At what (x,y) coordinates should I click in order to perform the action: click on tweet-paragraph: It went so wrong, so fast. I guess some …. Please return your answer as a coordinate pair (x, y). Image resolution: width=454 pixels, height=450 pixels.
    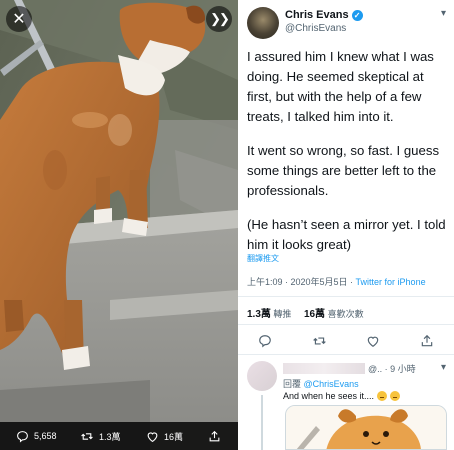
    Looking at the image, I should click on (343, 170).